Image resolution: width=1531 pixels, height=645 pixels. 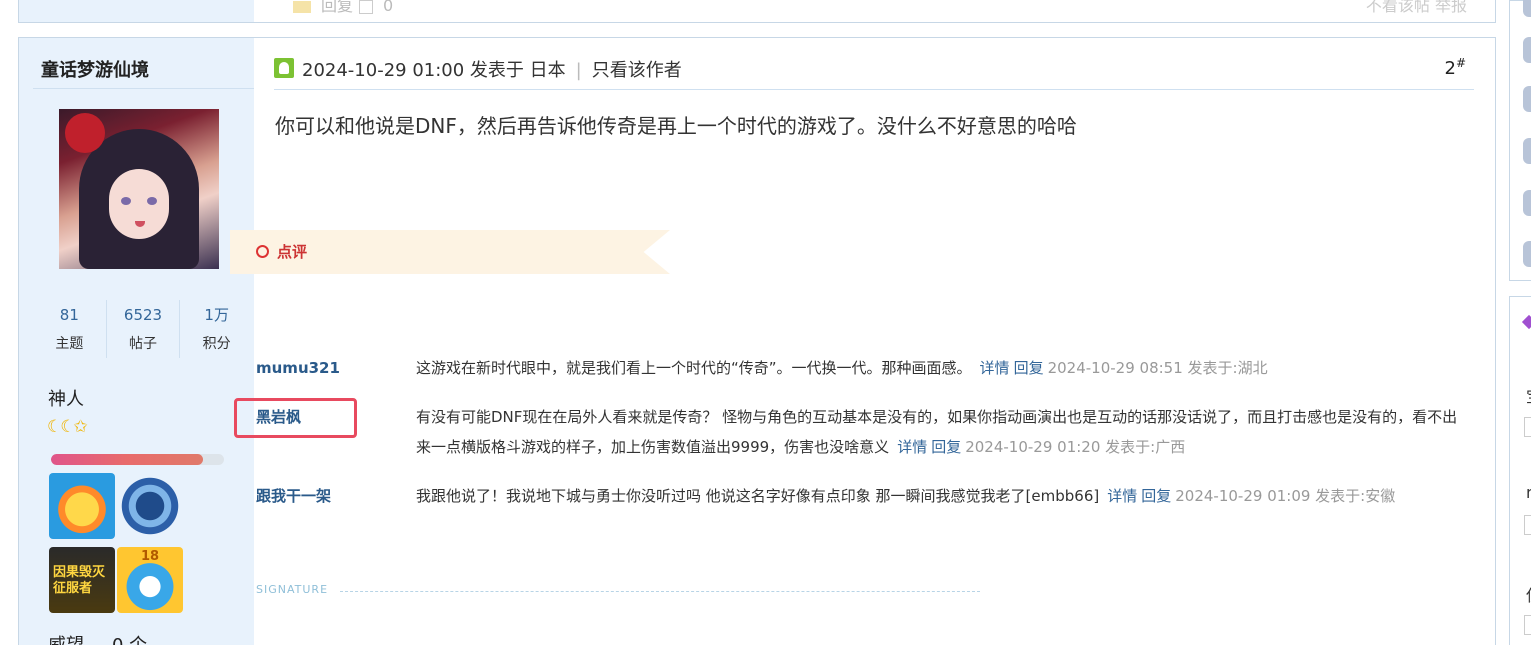 What do you see at coordinates (293, 496) in the screenshot?
I see `comment-user: 跟我干一架` at bounding box center [293, 496].